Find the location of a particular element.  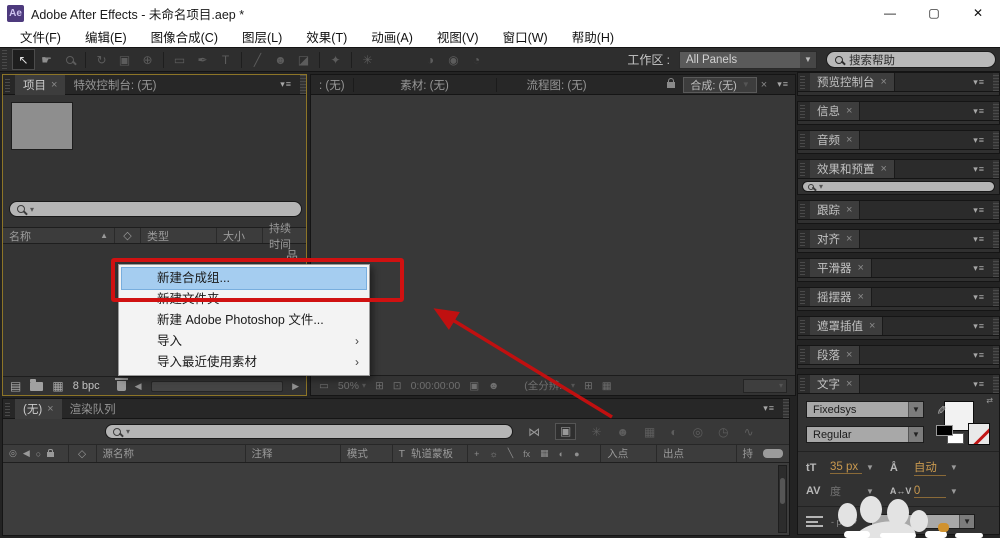

column-label-color: ◇ is located at coordinates (128, 235).